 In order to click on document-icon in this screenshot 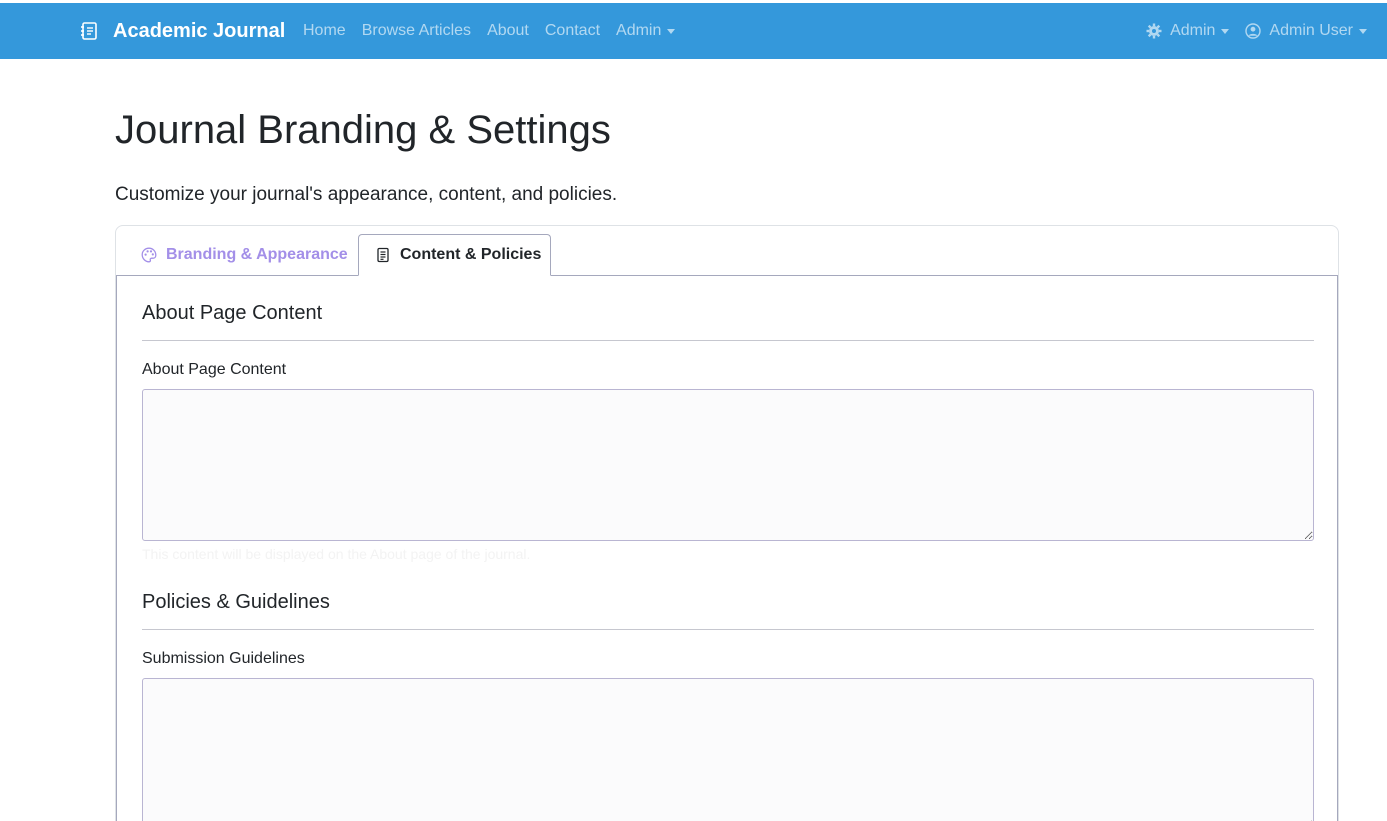, I will do `click(383, 255)`.